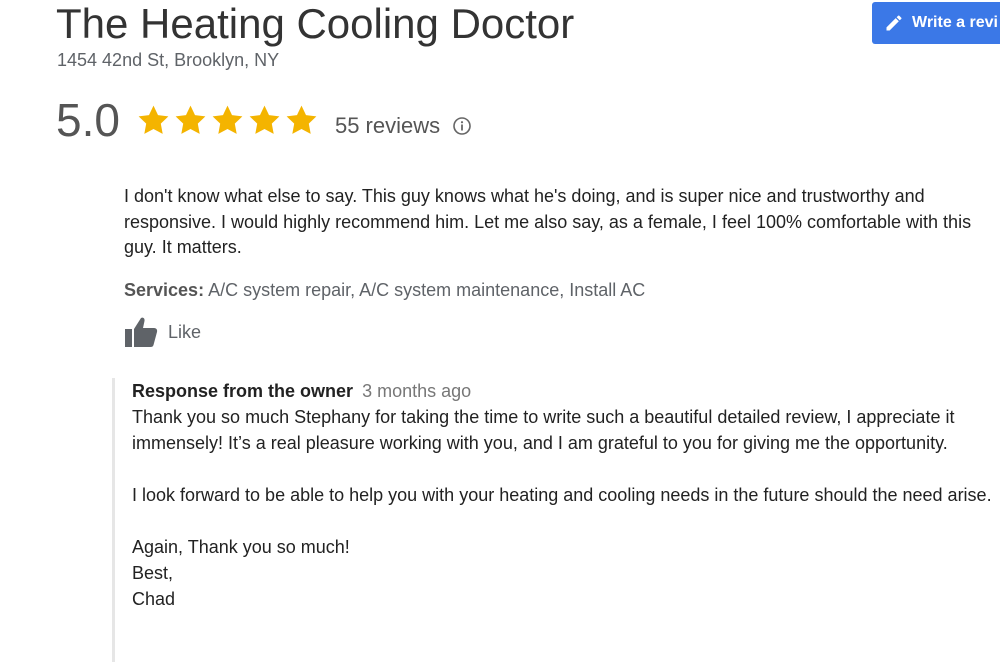 The width and height of the screenshot is (1000, 662). I want to click on review-count-link: 55 reviews, so click(387, 126).